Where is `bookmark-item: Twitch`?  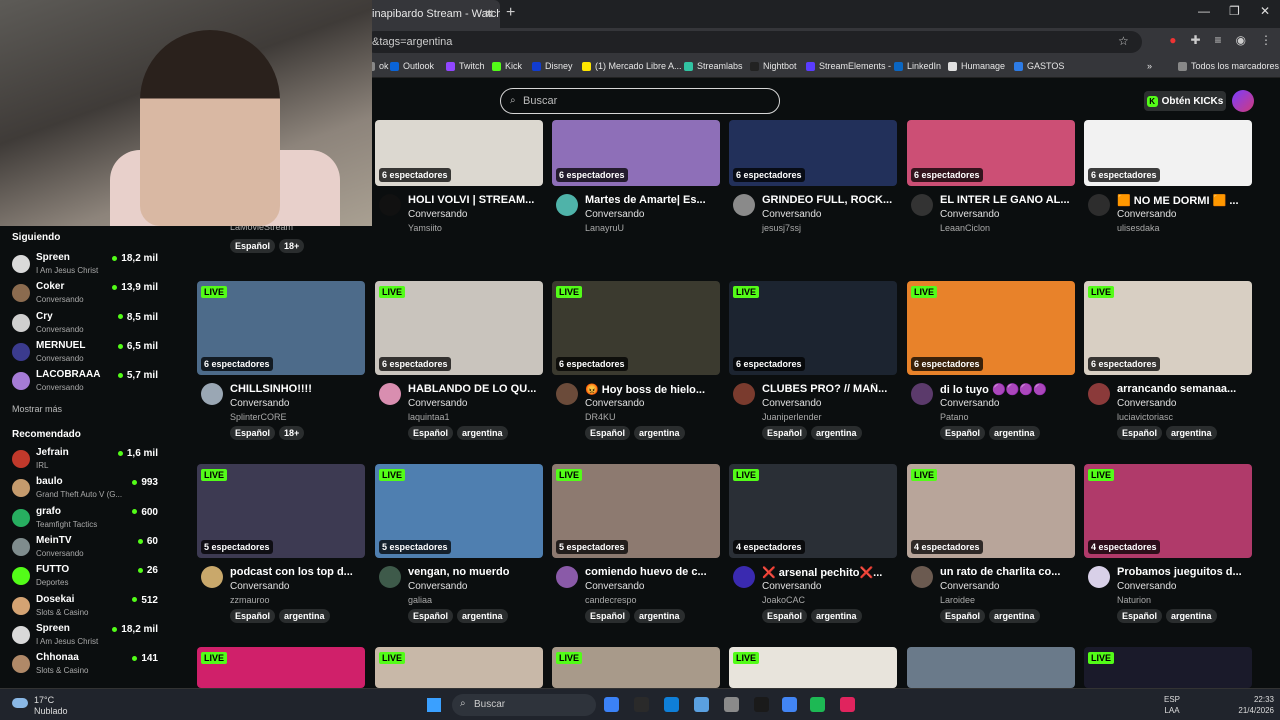 bookmark-item: Twitch is located at coordinates (465, 66).